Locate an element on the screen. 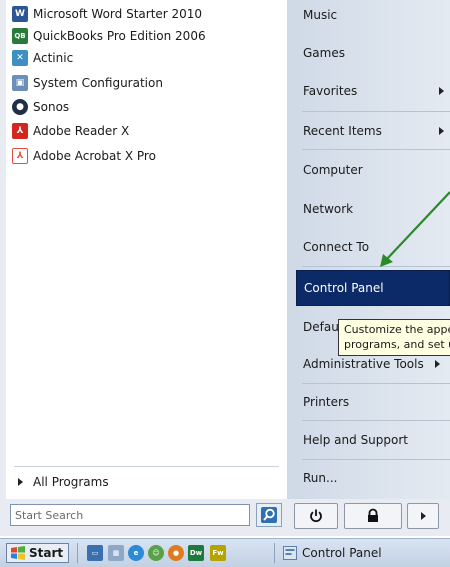 The image size is (450, 567). lock-icon is located at coordinates (373, 515).